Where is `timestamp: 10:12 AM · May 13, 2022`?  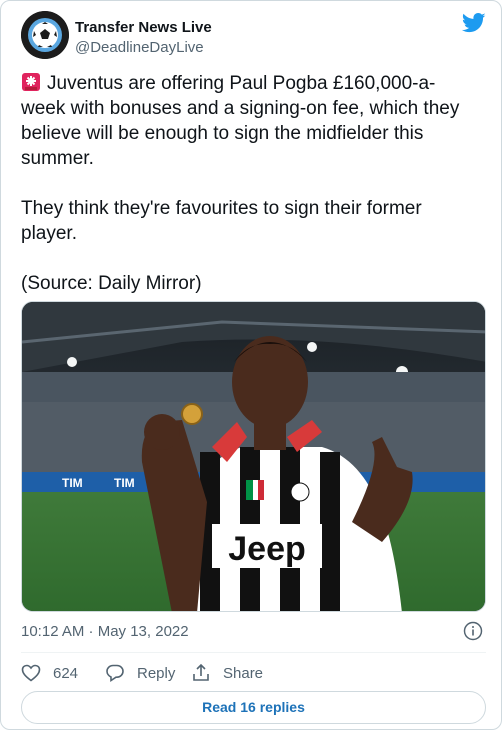 timestamp: 10:12 AM · May 13, 2022 is located at coordinates (105, 631).